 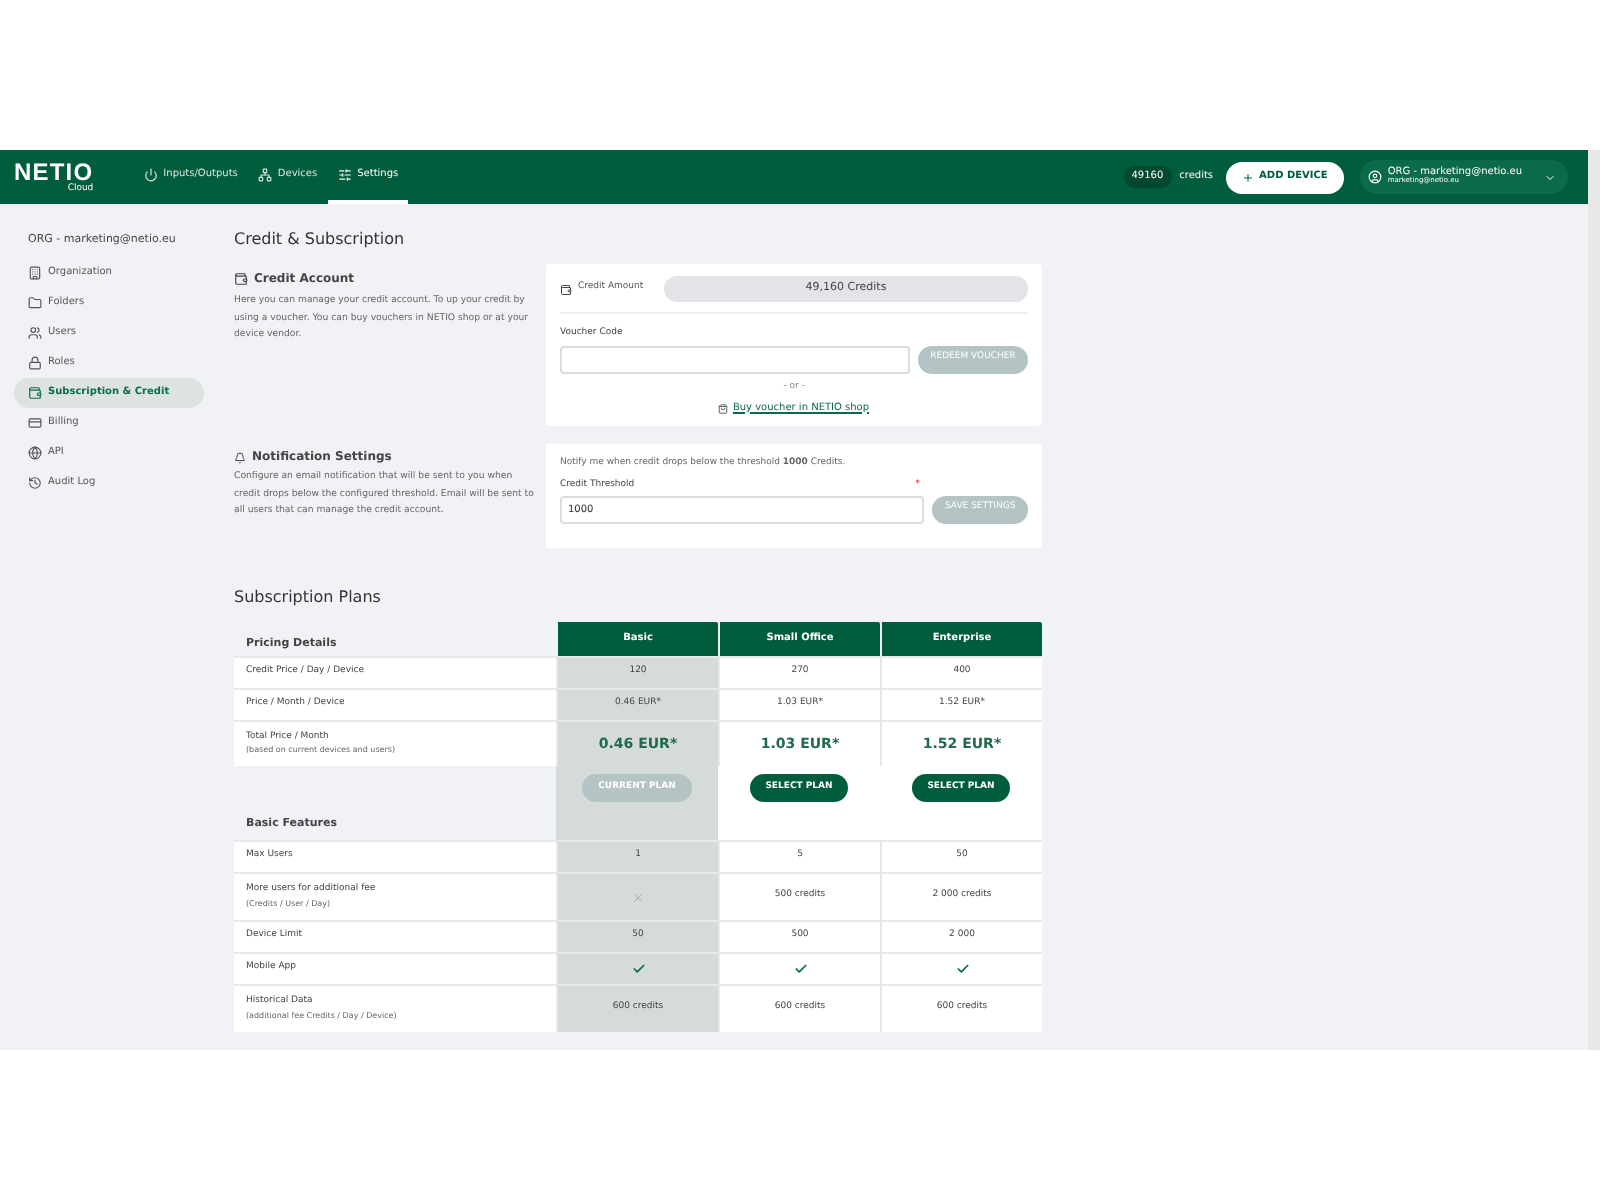 I want to click on user-icon, so click(x=1374, y=177).